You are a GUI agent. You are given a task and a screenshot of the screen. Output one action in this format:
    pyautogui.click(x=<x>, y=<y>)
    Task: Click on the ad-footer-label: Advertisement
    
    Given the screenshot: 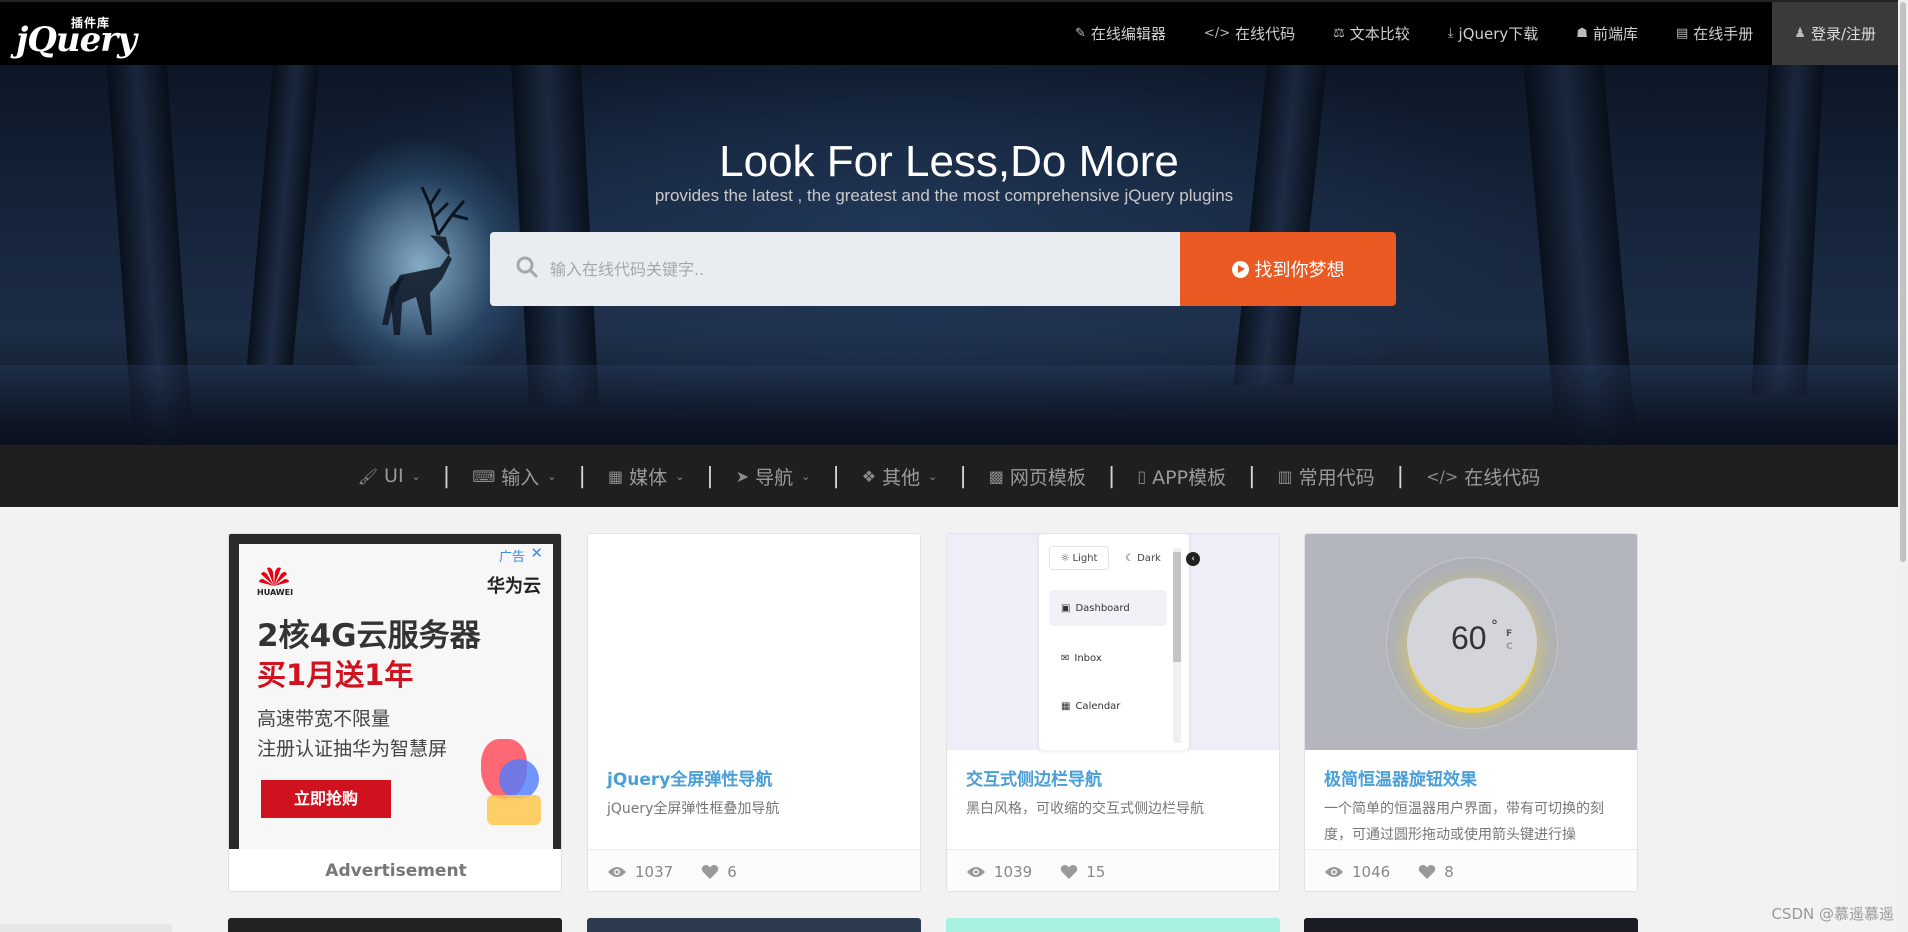 What is the action you would take?
    pyautogui.click(x=396, y=871)
    